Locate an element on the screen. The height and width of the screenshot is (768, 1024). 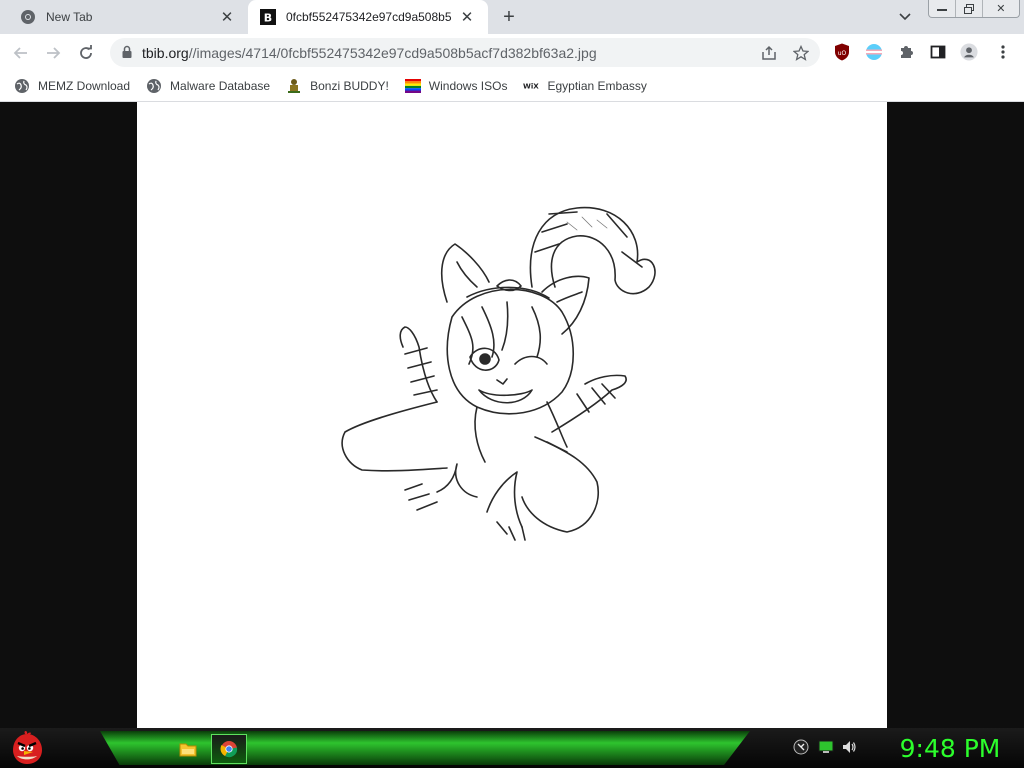
tab-title: New Tab is located at coordinates (69, 17).